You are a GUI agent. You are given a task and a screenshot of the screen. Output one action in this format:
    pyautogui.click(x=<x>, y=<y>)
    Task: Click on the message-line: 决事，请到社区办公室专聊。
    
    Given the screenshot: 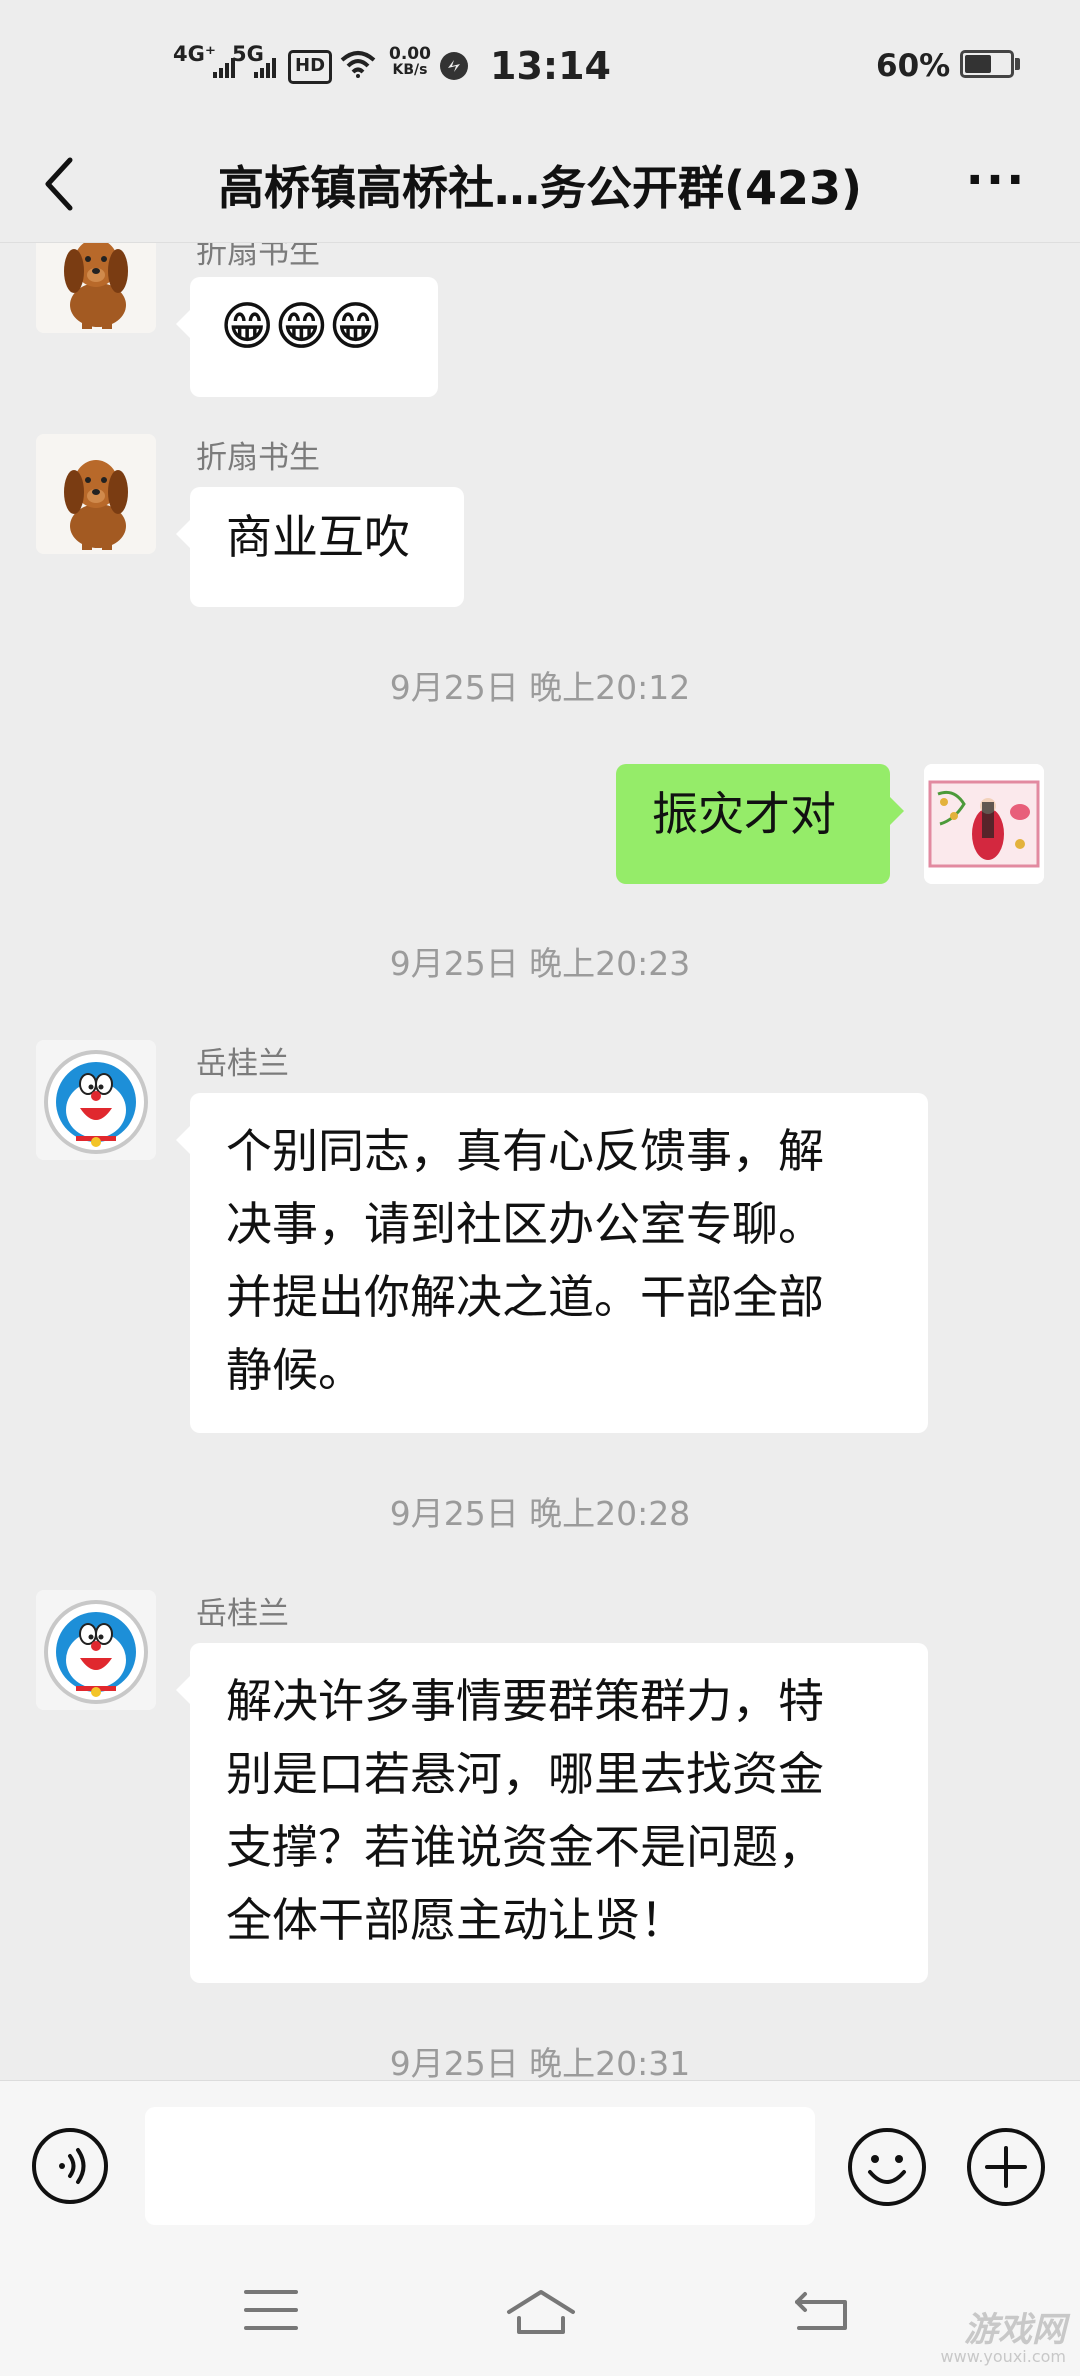 What is the action you would take?
    pyautogui.click(x=525, y=1224)
    